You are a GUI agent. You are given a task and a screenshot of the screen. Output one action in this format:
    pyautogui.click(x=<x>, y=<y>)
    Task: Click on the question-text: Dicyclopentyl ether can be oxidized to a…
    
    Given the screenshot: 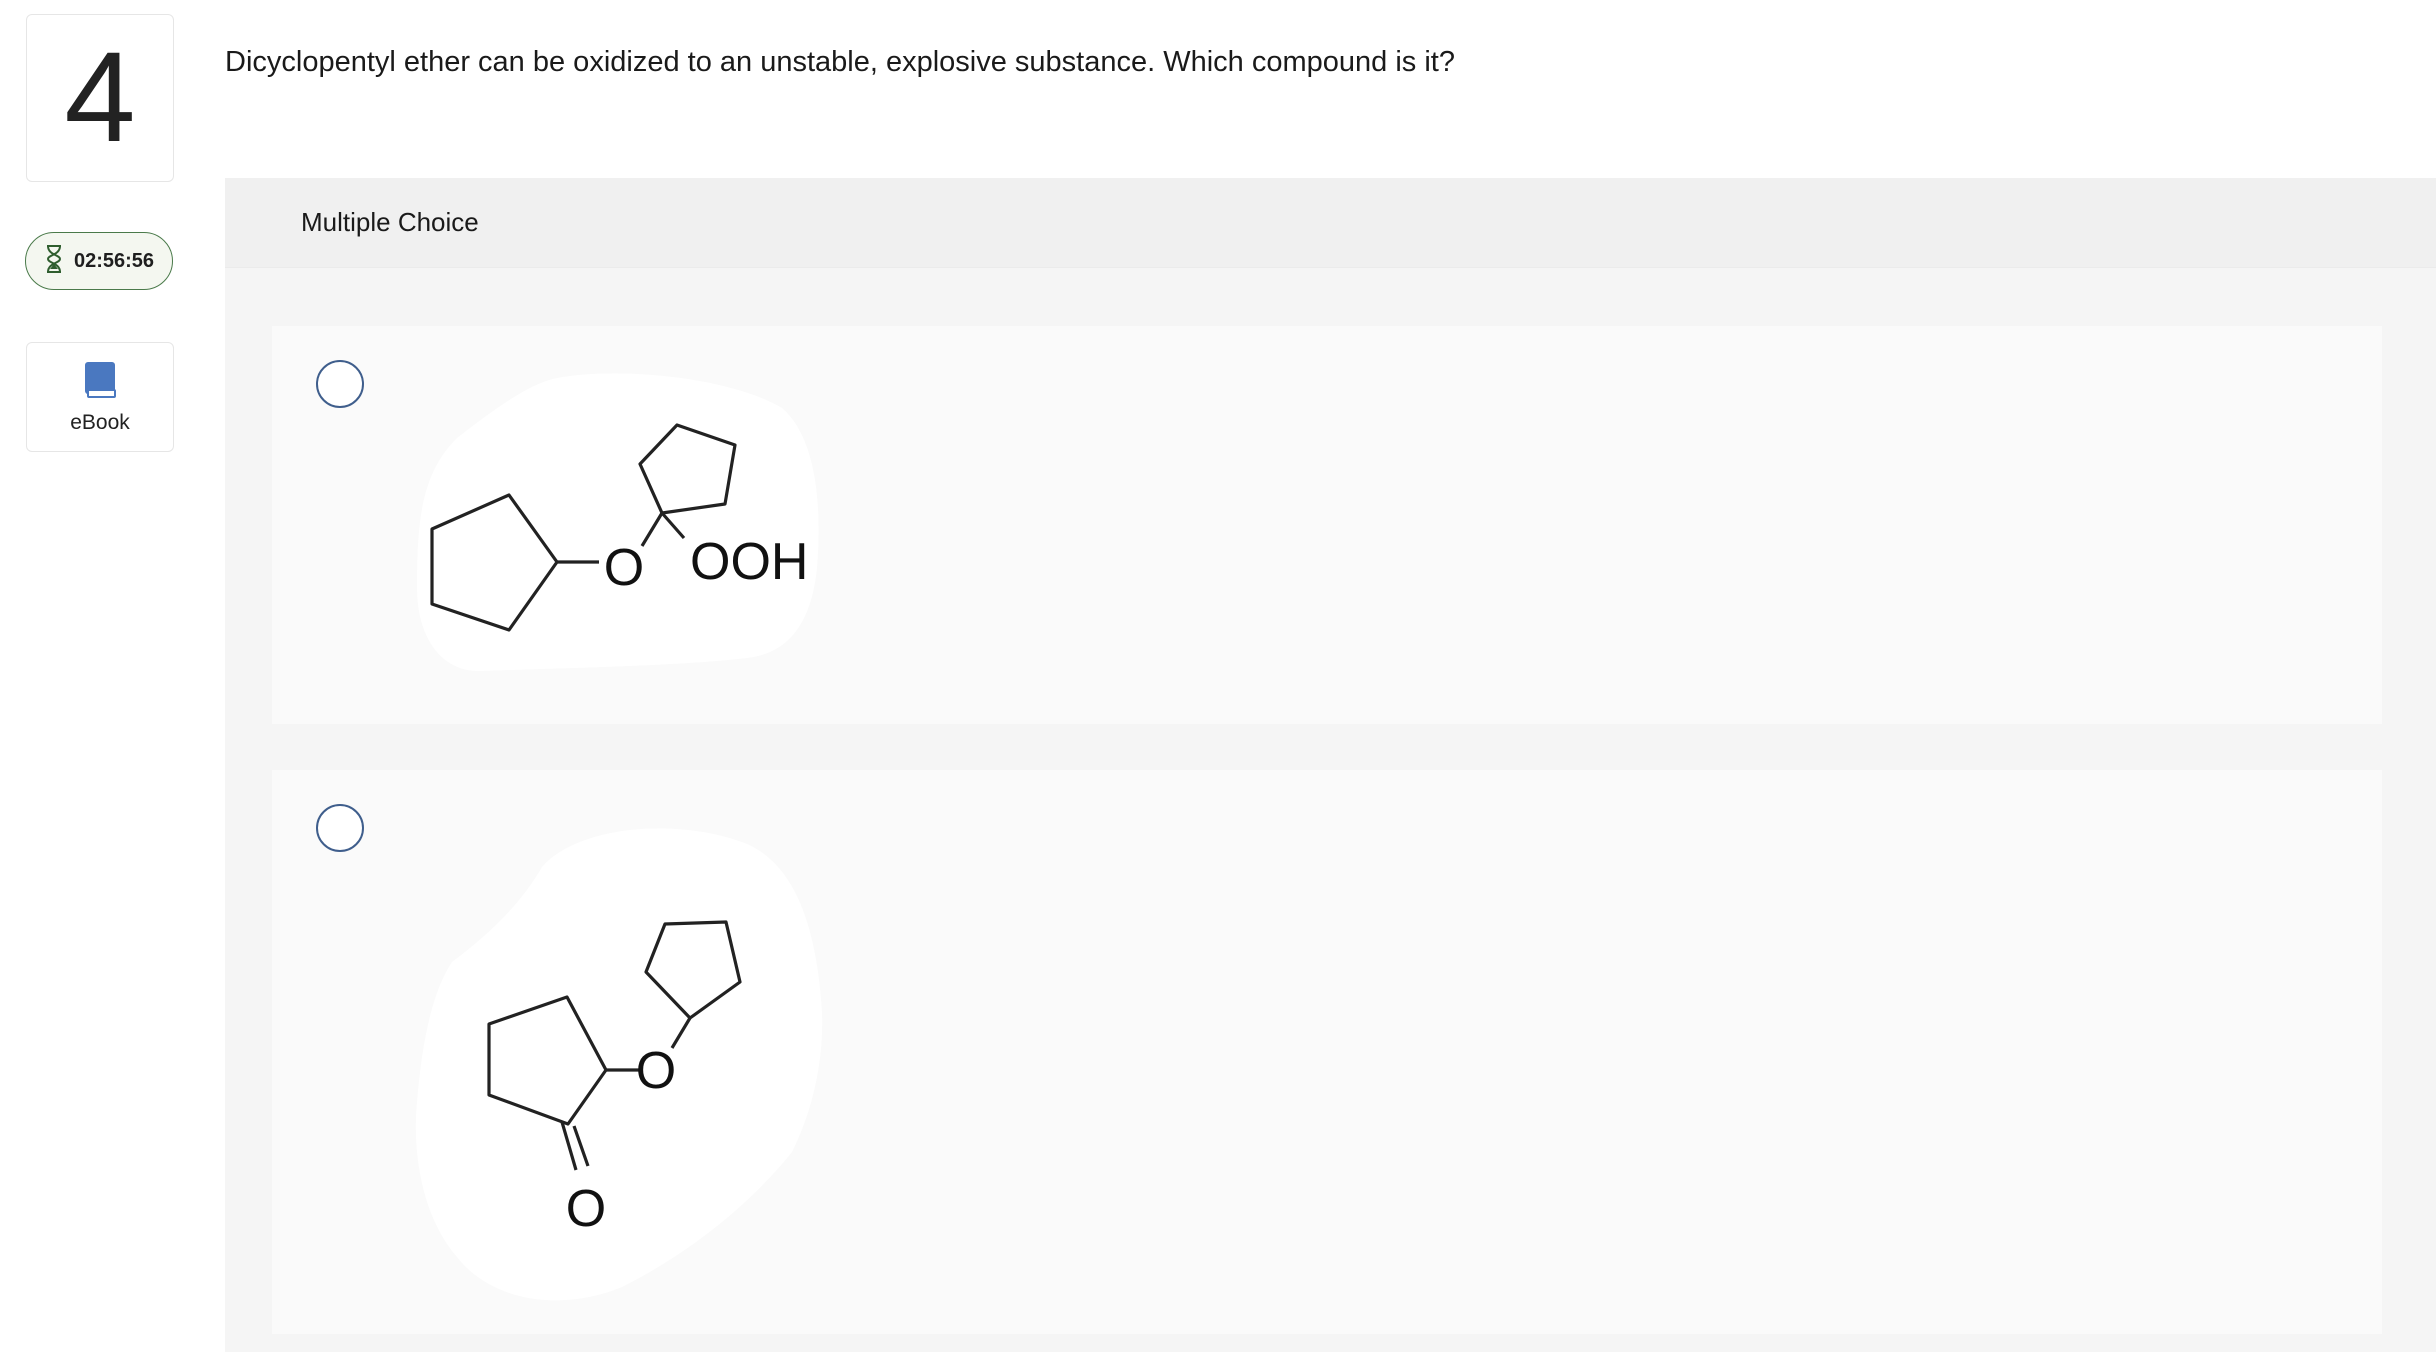 What is the action you would take?
    pyautogui.click(x=840, y=62)
    